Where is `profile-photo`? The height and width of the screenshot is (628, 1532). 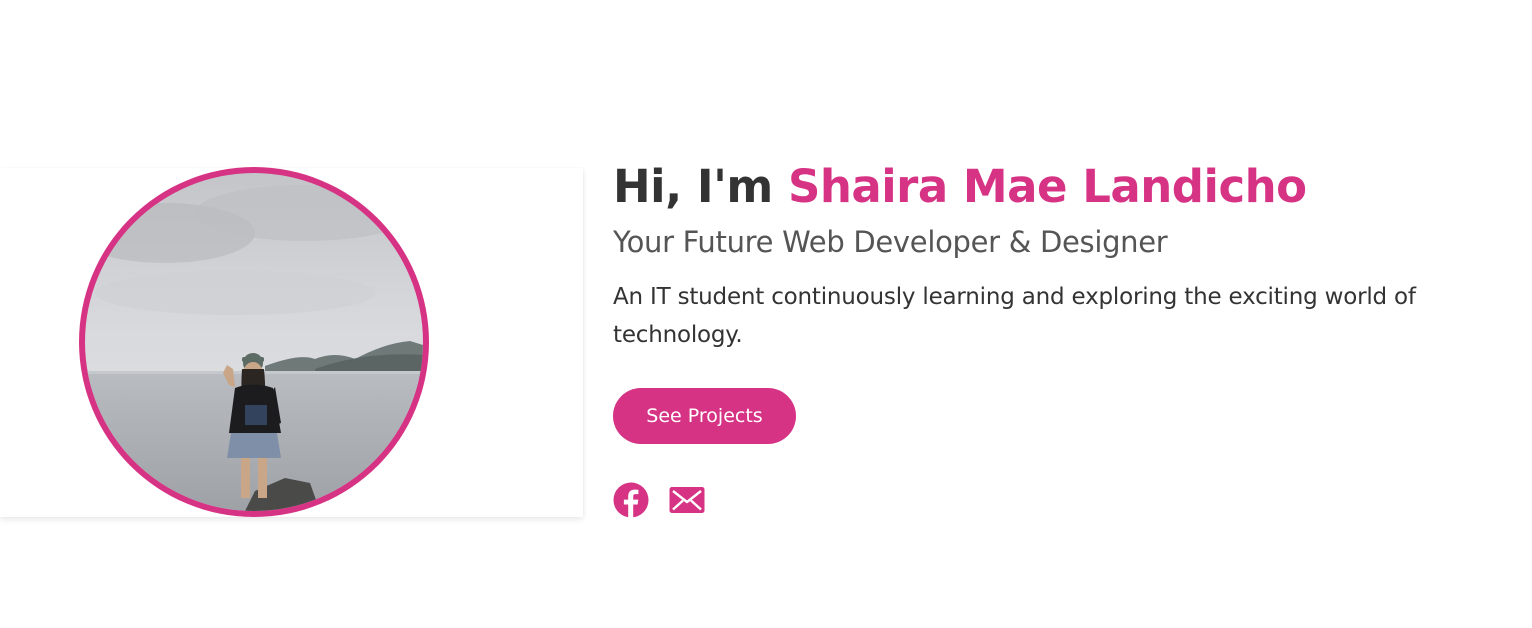
profile-photo is located at coordinates (254, 342).